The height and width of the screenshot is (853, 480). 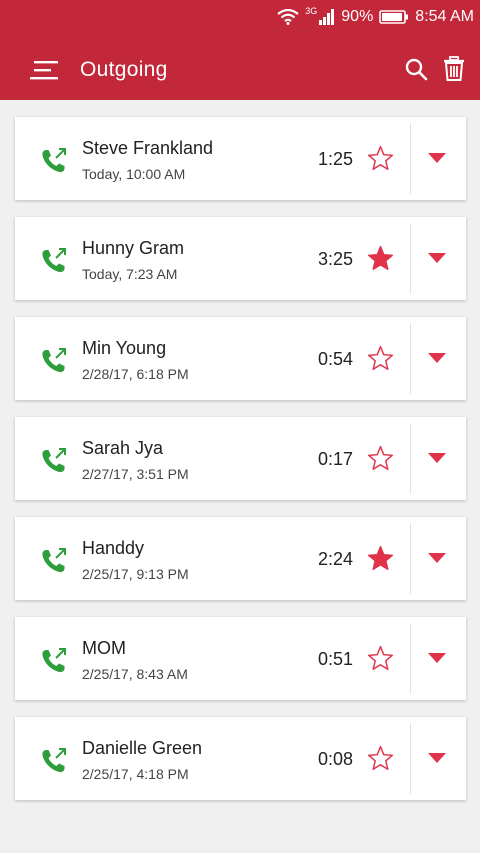 What do you see at coordinates (142, 748) in the screenshot?
I see `contact-name: Danielle Green` at bounding box center [142, 748].